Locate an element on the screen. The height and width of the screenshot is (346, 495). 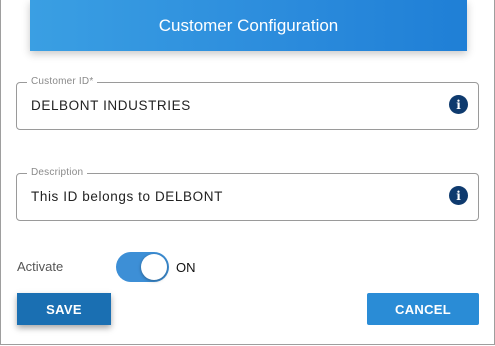
description-label: Description is located at coordinates (57, 173).